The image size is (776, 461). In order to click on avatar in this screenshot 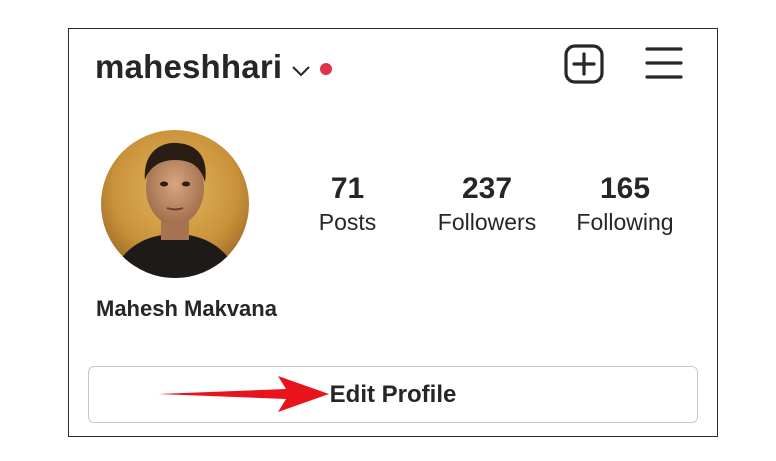, I will do `click(175, 204)`.